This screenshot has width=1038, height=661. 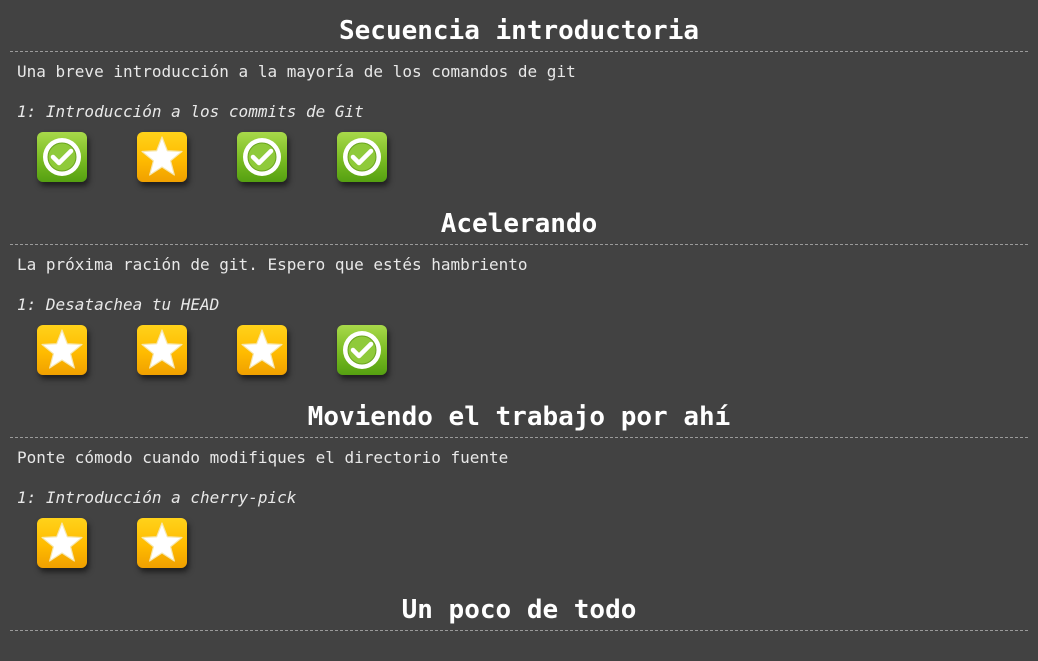 What do you see at coordinates (519, 610) in the screenshot?
I see `sequence-title: Un poco de todo` at bounding box center [519, 610].